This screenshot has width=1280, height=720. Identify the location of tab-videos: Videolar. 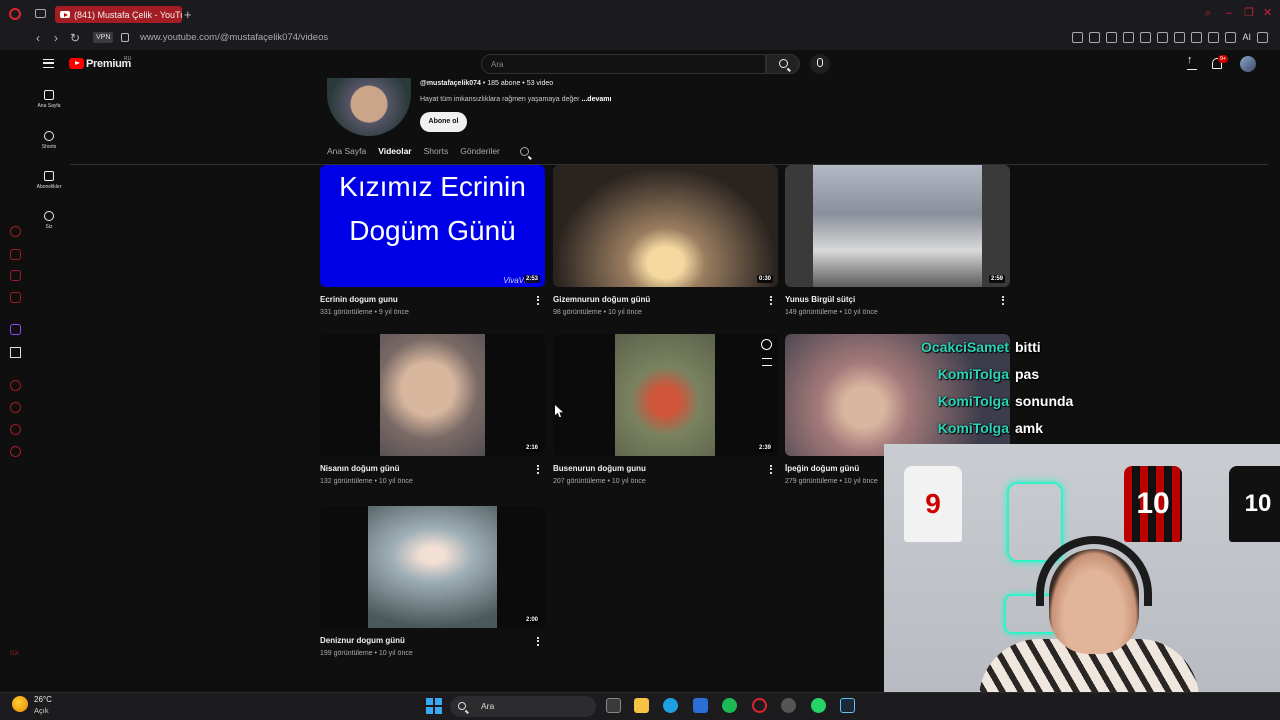
(394, 151).